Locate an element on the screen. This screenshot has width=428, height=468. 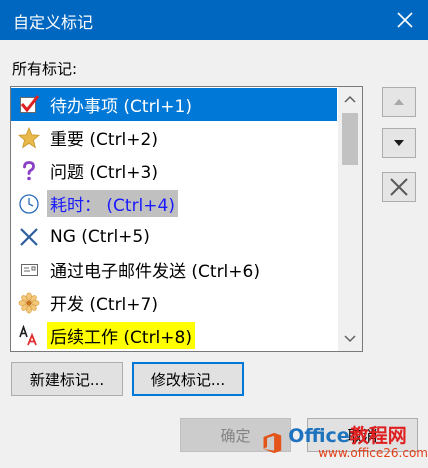
title-bar: 自定义标记 is located at coordinates (214, 20).